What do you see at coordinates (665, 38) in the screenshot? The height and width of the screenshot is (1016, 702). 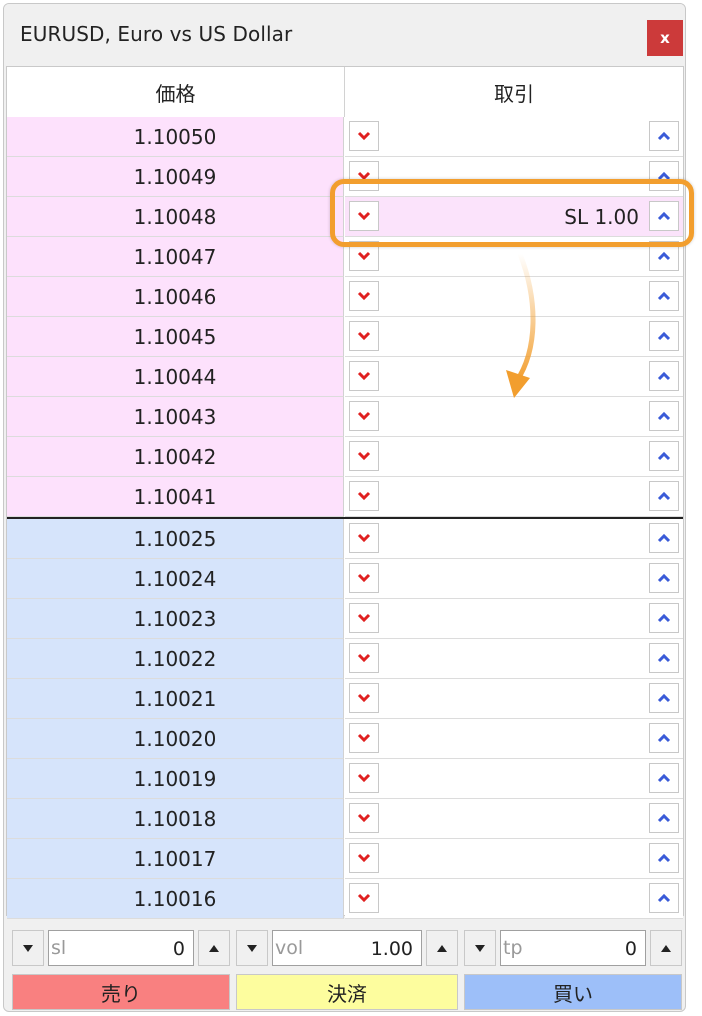 I see `close-button: x` at bounding box center [665, 38].